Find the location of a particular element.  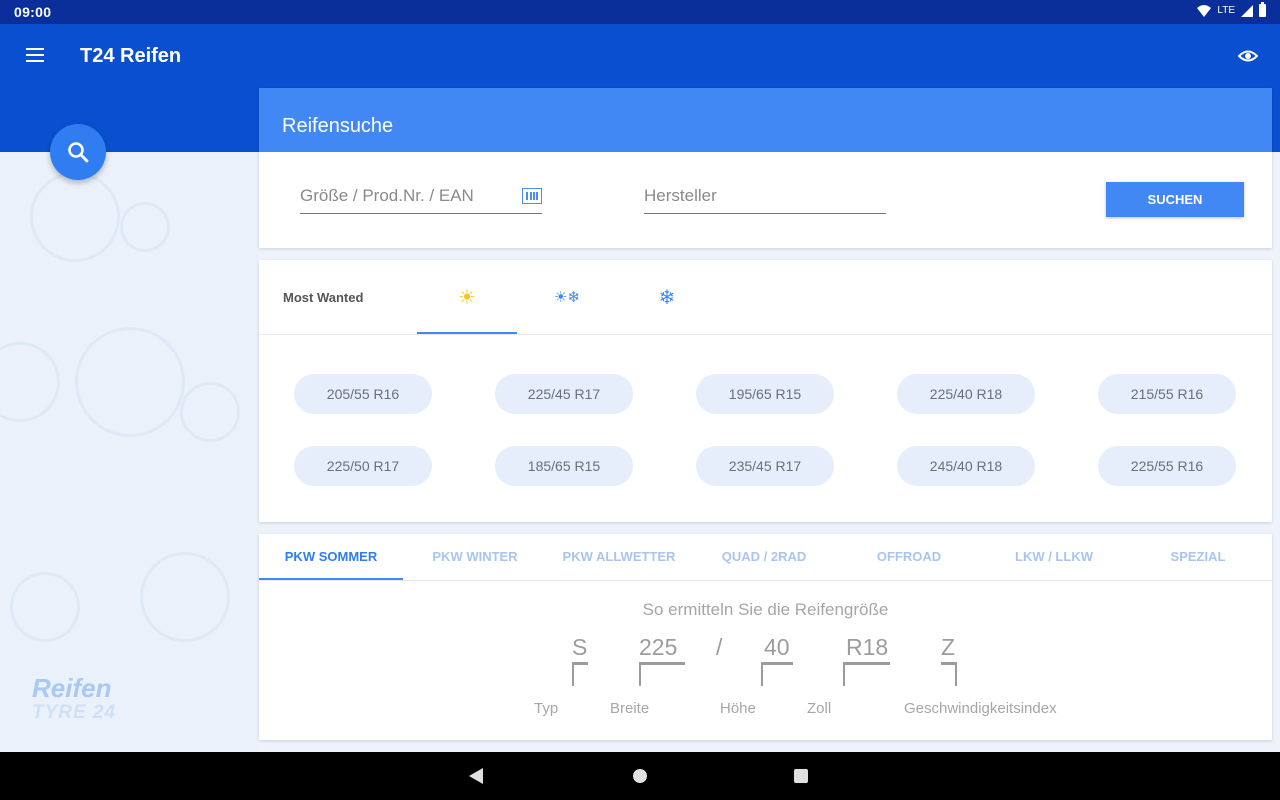

status-icons: LTE is located at coordinates (1231, 9).